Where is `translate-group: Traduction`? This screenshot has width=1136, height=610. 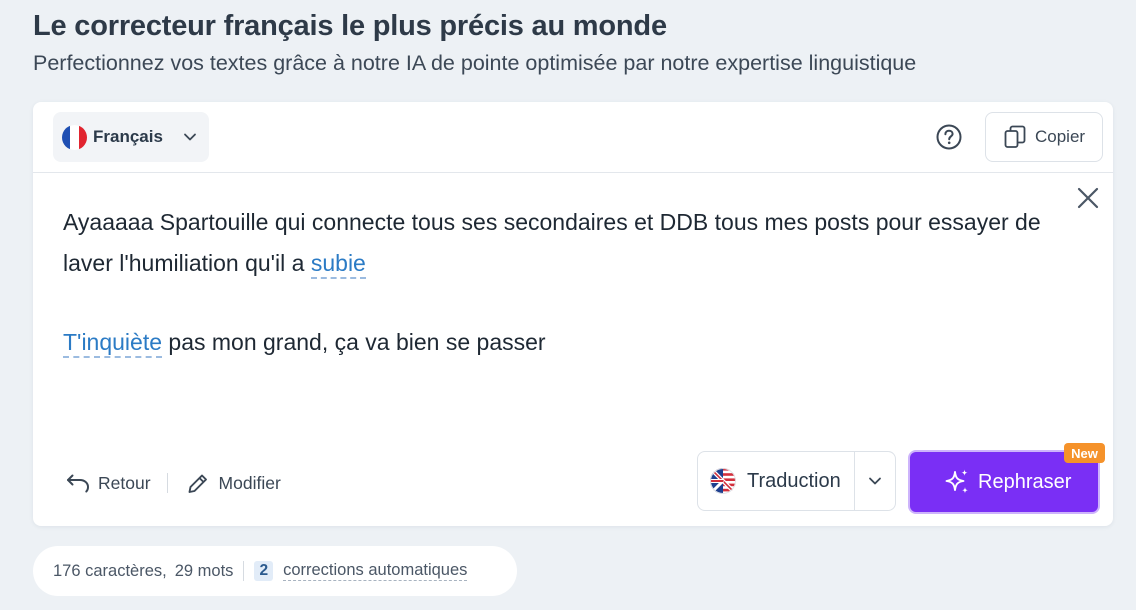 translate-group: Traduction is located at coordinates (796, 481).